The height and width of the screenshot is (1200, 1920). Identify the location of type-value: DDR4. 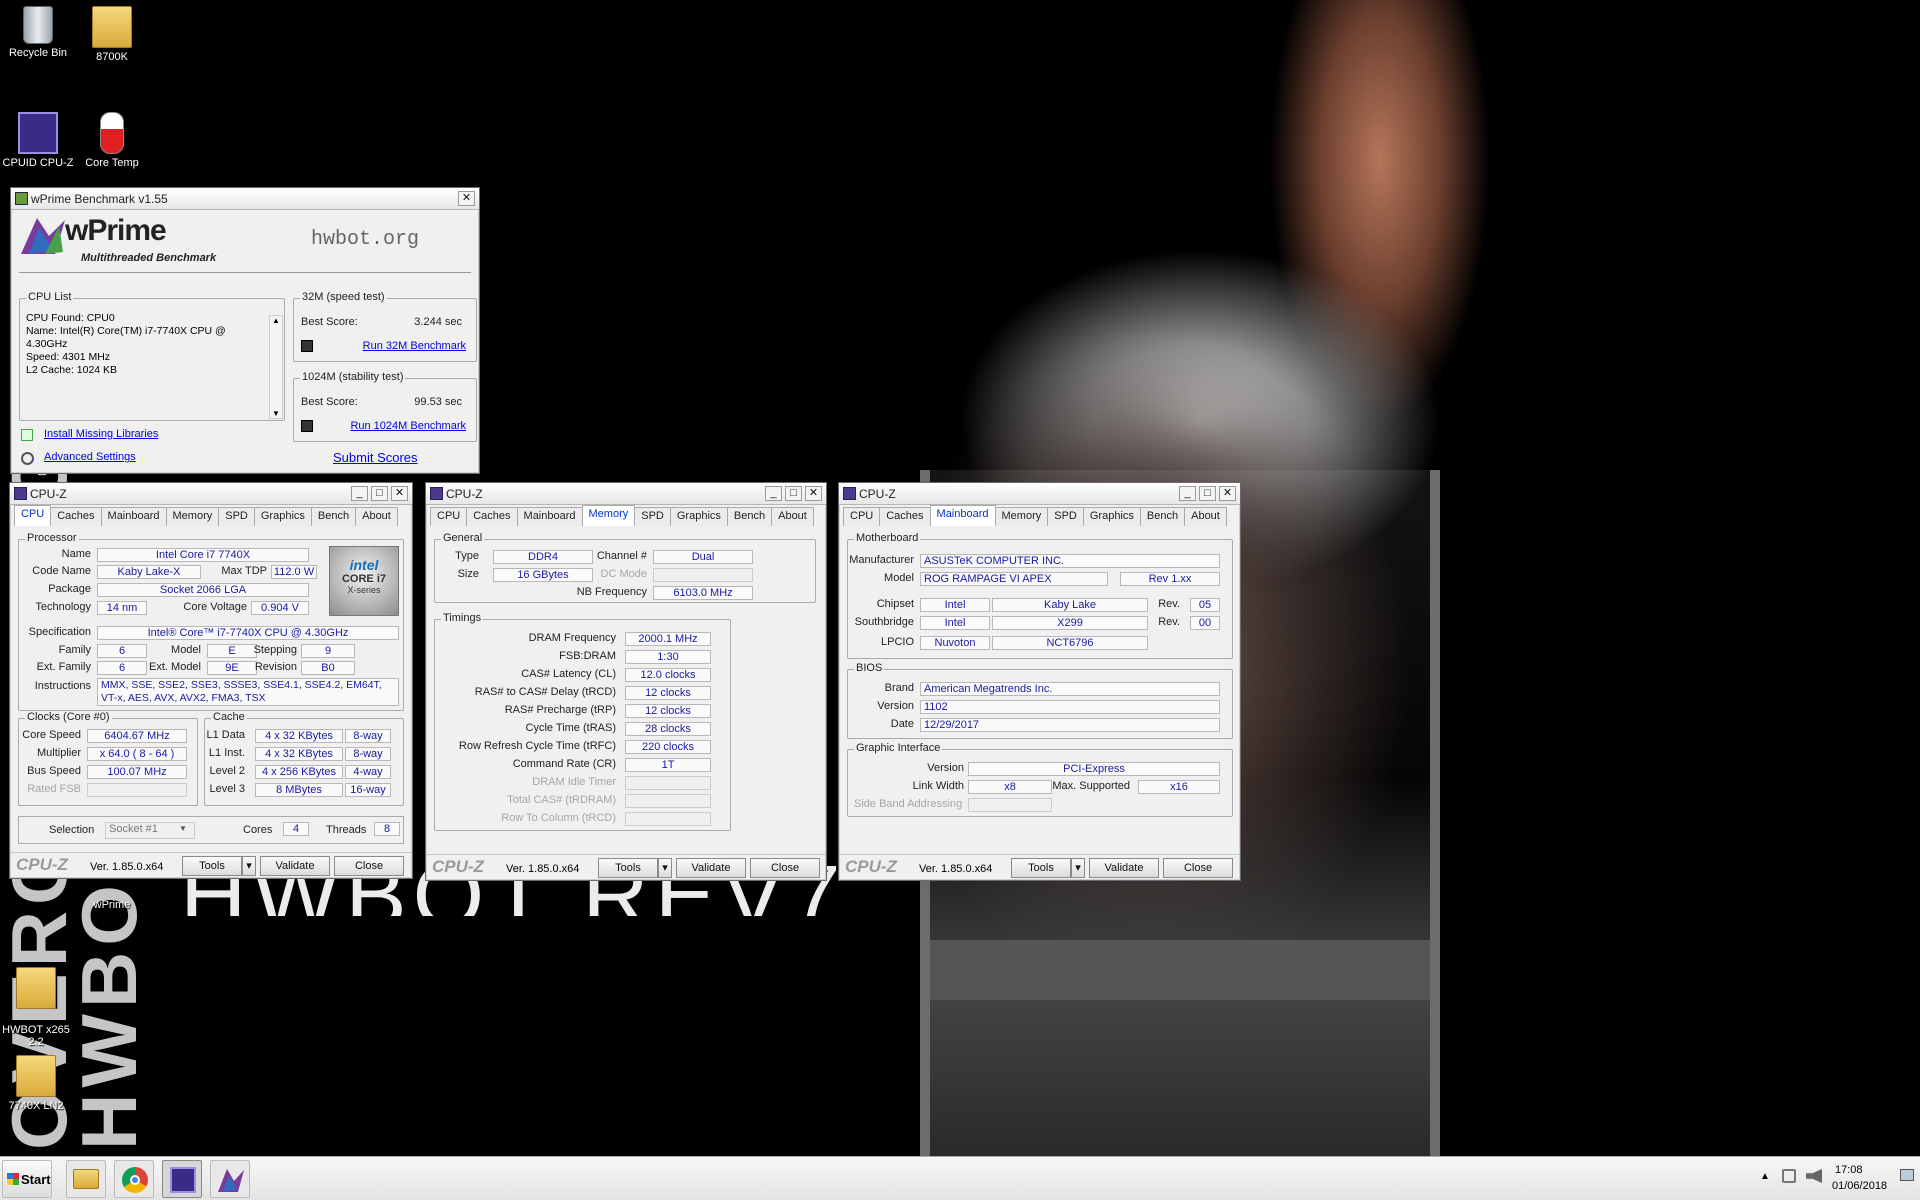
(543, 557).